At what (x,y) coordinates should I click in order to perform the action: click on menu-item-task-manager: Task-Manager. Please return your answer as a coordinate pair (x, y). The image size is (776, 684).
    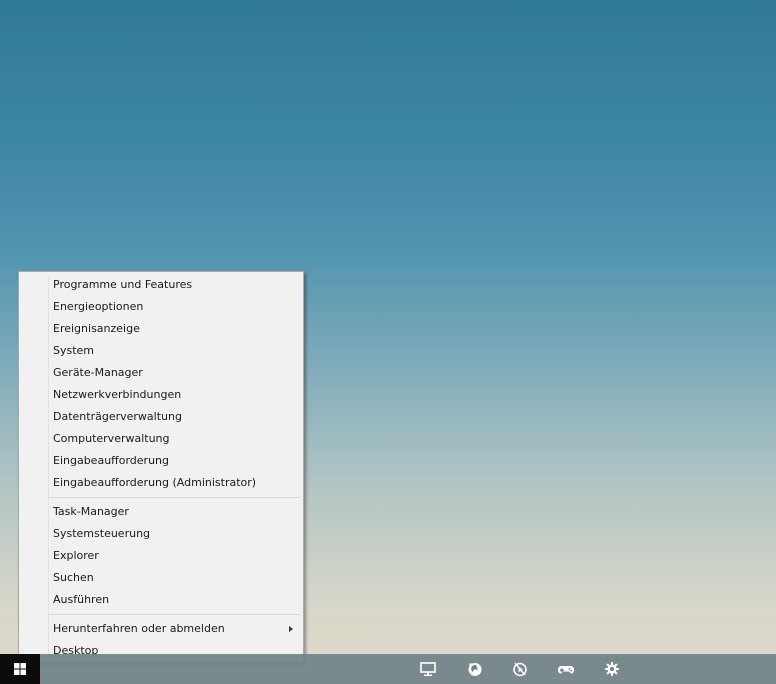
    Looking at the image, I should click on (161, 512).